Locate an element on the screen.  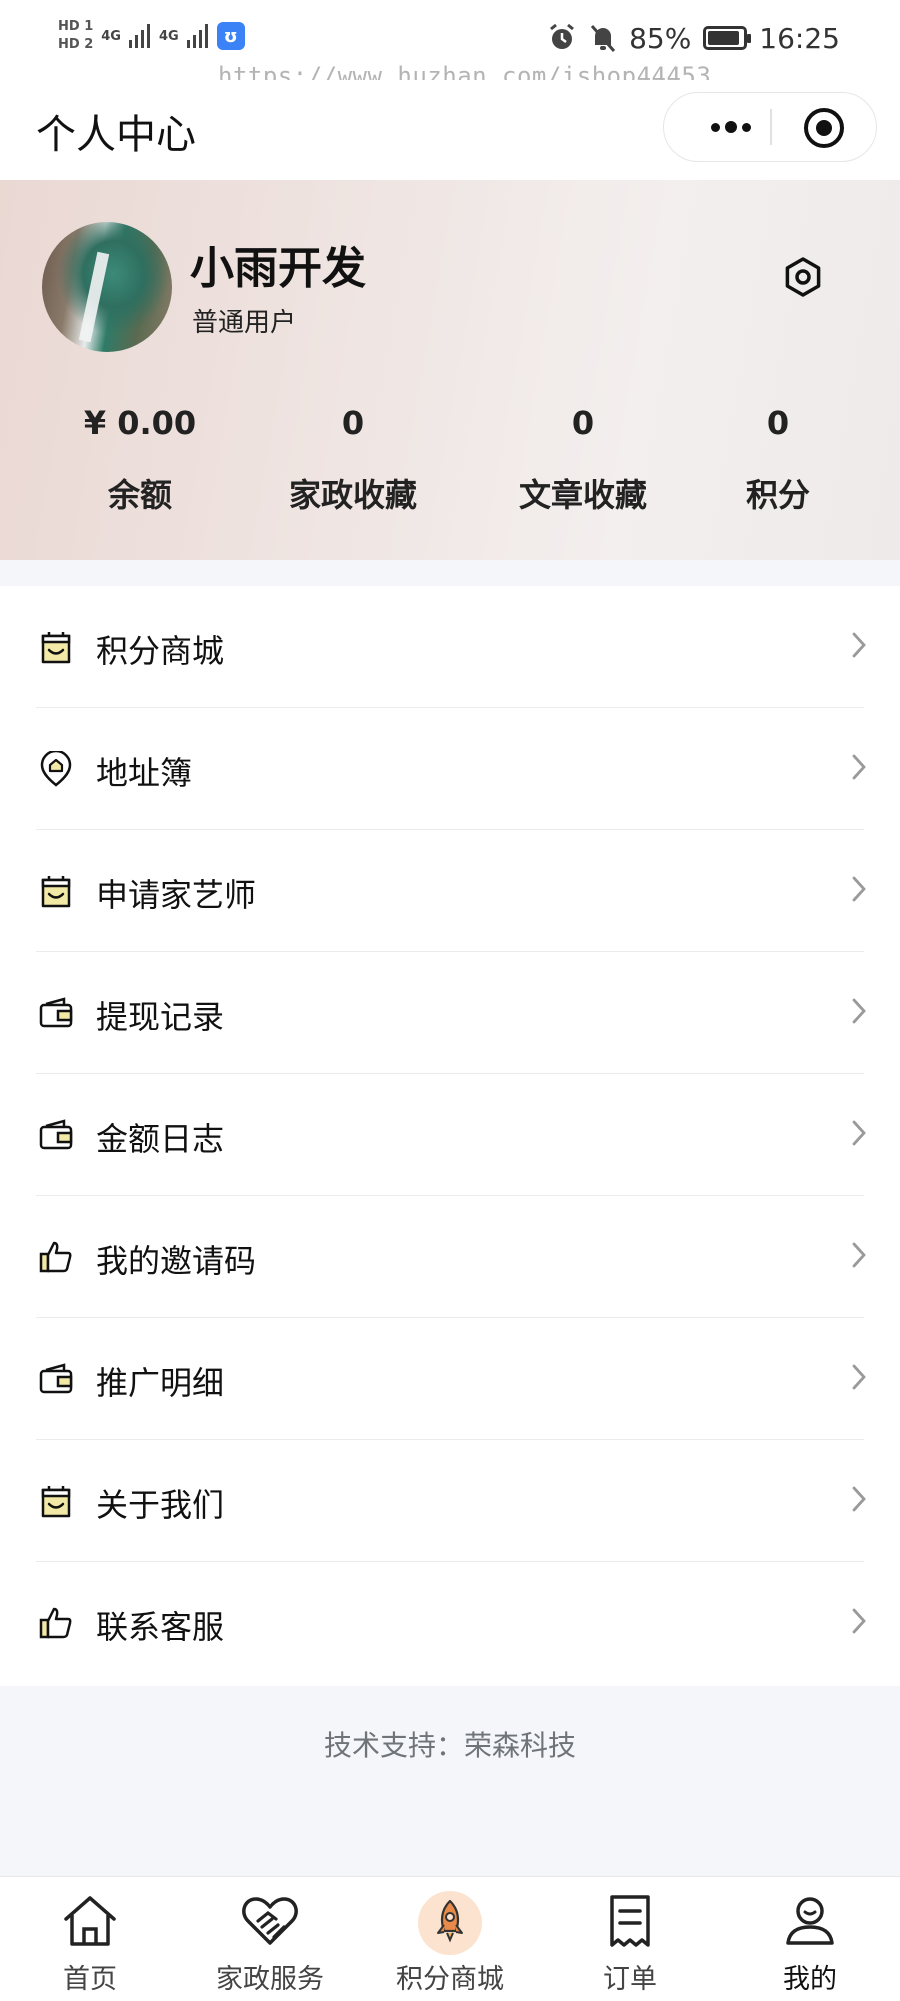
username: 小雨开发 is located at coordinates (278, 268).